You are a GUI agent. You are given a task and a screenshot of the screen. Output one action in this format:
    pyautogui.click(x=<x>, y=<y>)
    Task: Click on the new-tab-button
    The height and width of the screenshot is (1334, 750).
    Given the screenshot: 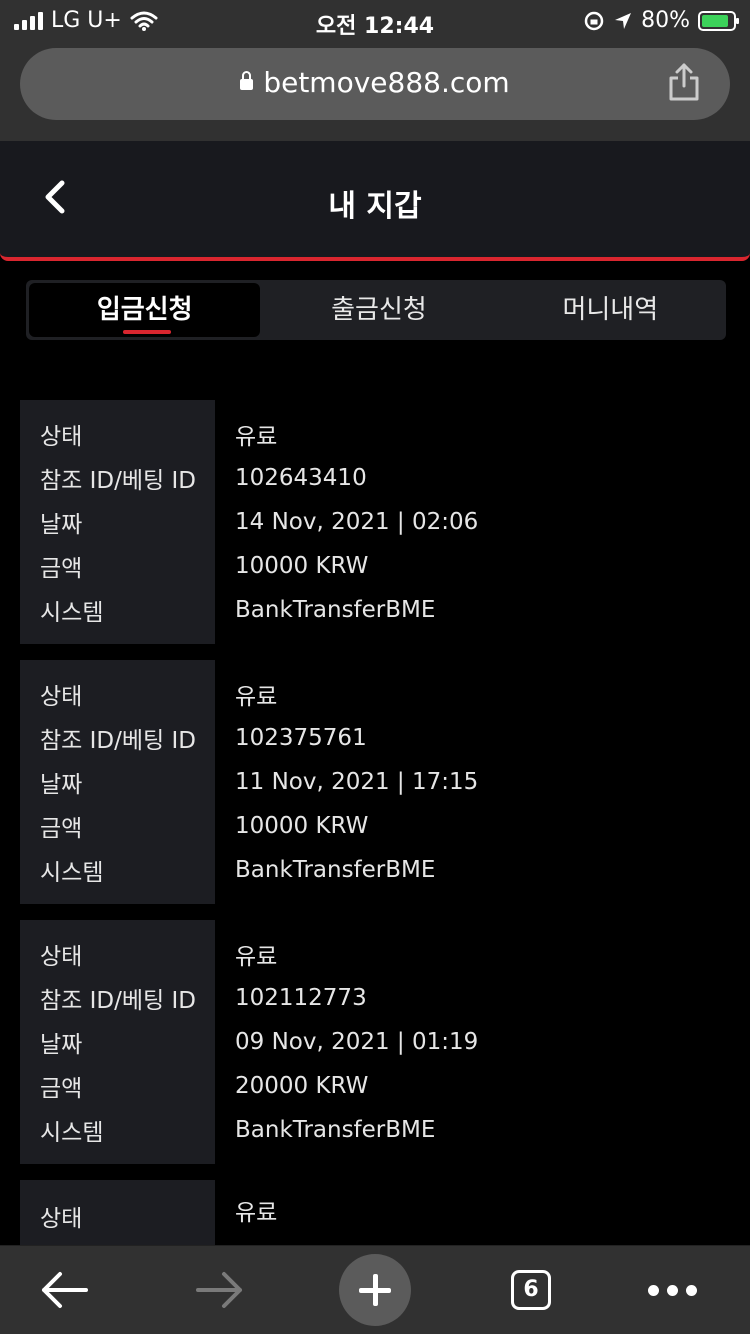 What is the action you would take?
    pyautogui.click(x=375, y=1290)
    